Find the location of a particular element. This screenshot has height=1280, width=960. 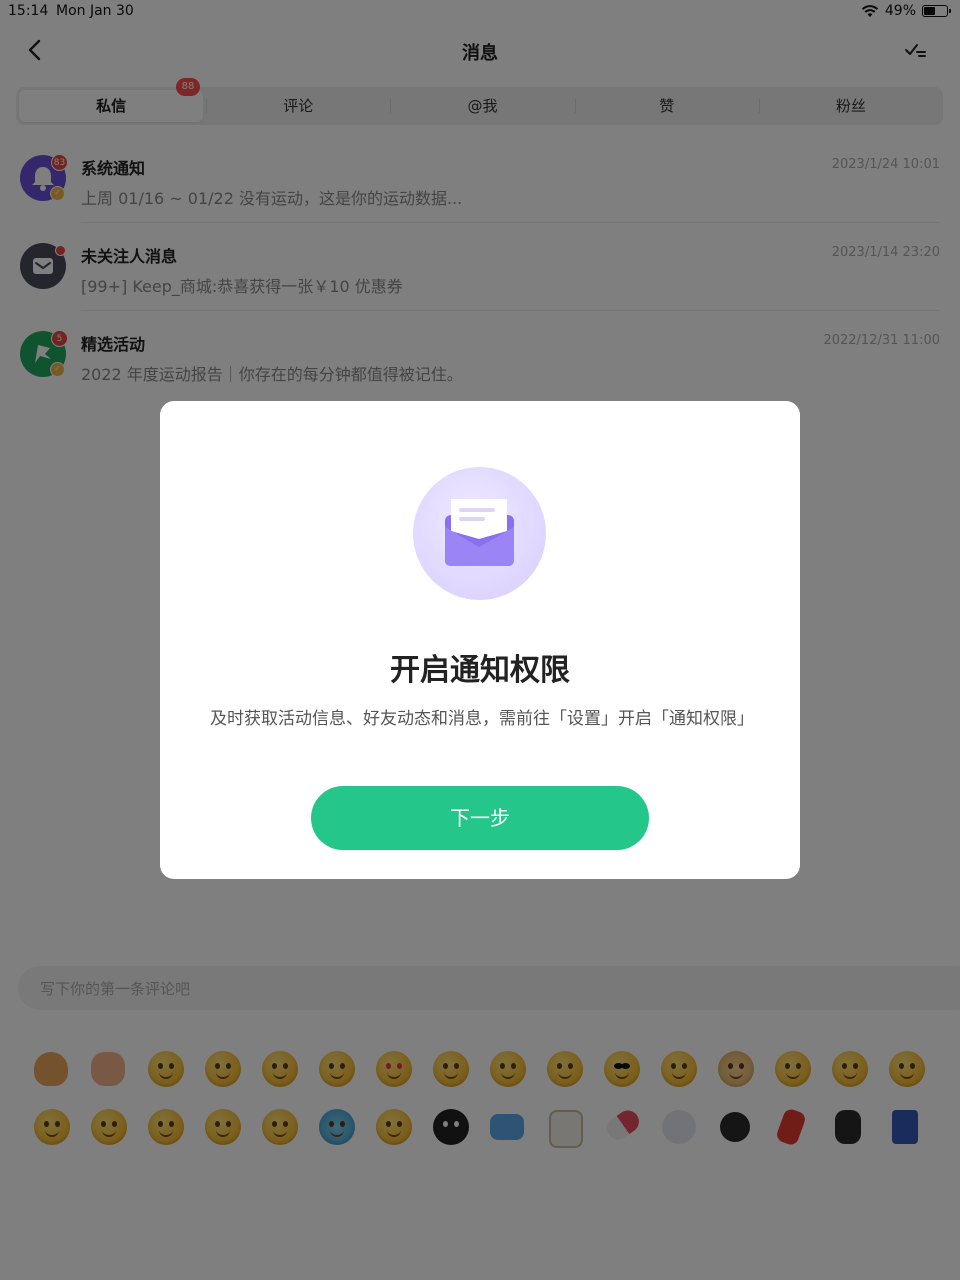

dialog-description: 及时获取活动信息、好友动态和消息，需前往「设置」开启「通知权限」 is located at coordinates (482, 719).